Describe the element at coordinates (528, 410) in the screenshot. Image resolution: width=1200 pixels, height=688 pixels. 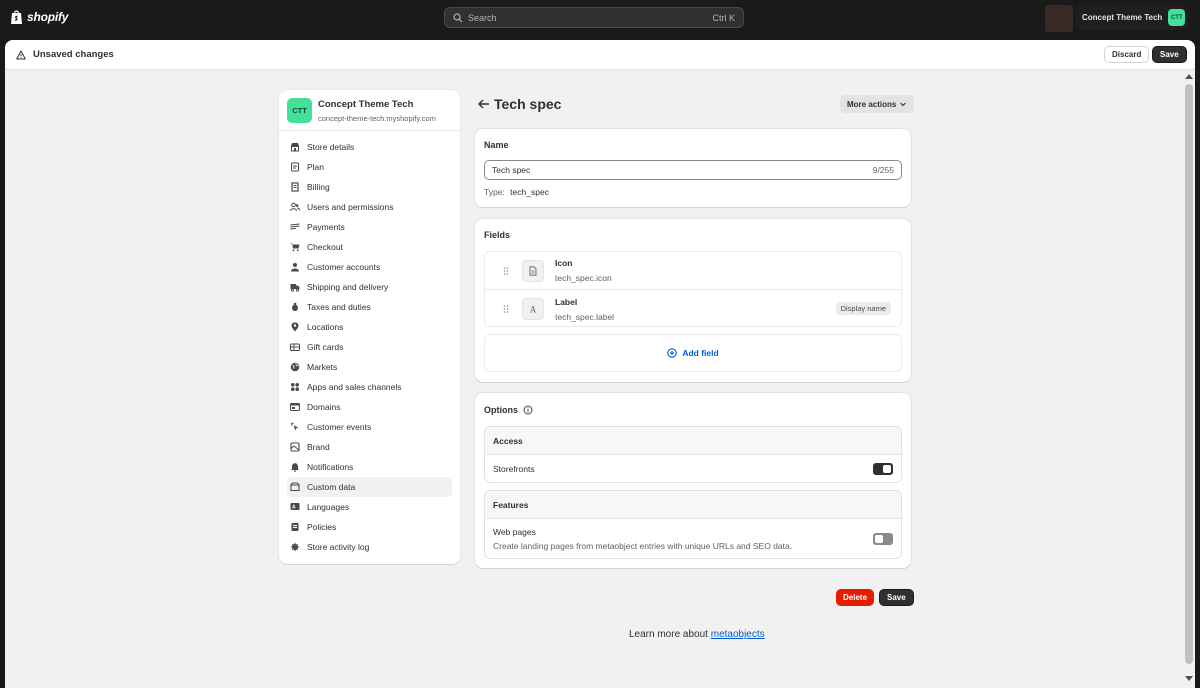
I see `info-icon` at that location.